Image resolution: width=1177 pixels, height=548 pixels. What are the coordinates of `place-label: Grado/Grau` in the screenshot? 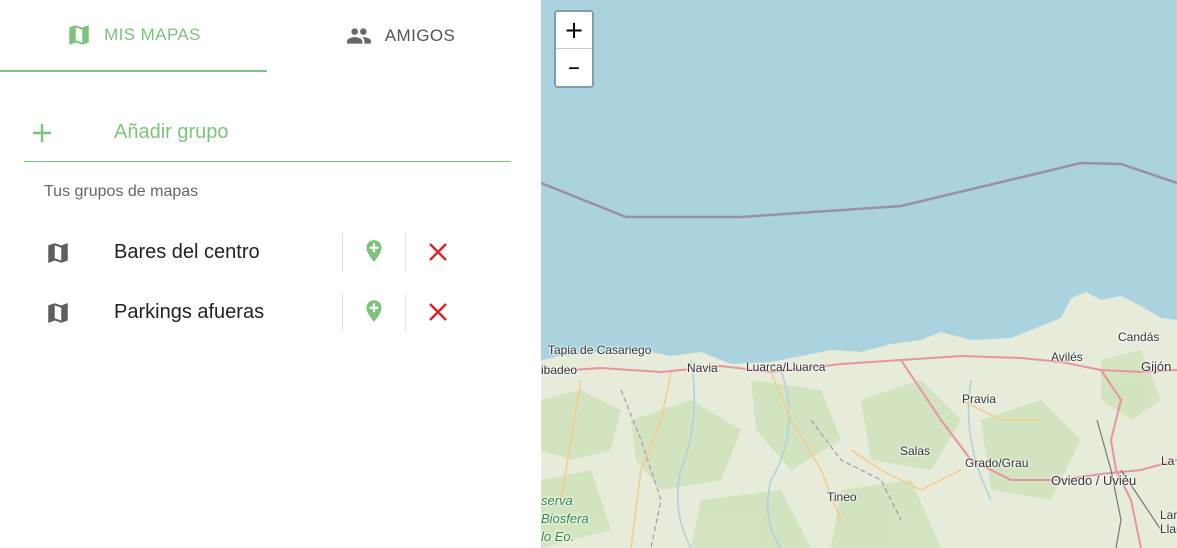 It's located at (997, 463).